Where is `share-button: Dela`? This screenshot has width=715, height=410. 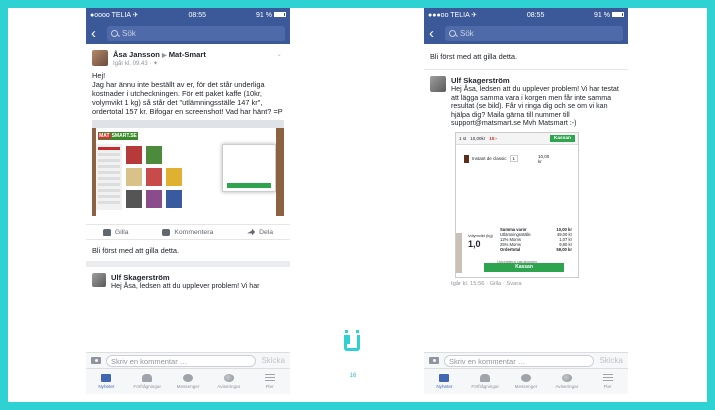
share-button: Dela is located at coordinates (260, 232).